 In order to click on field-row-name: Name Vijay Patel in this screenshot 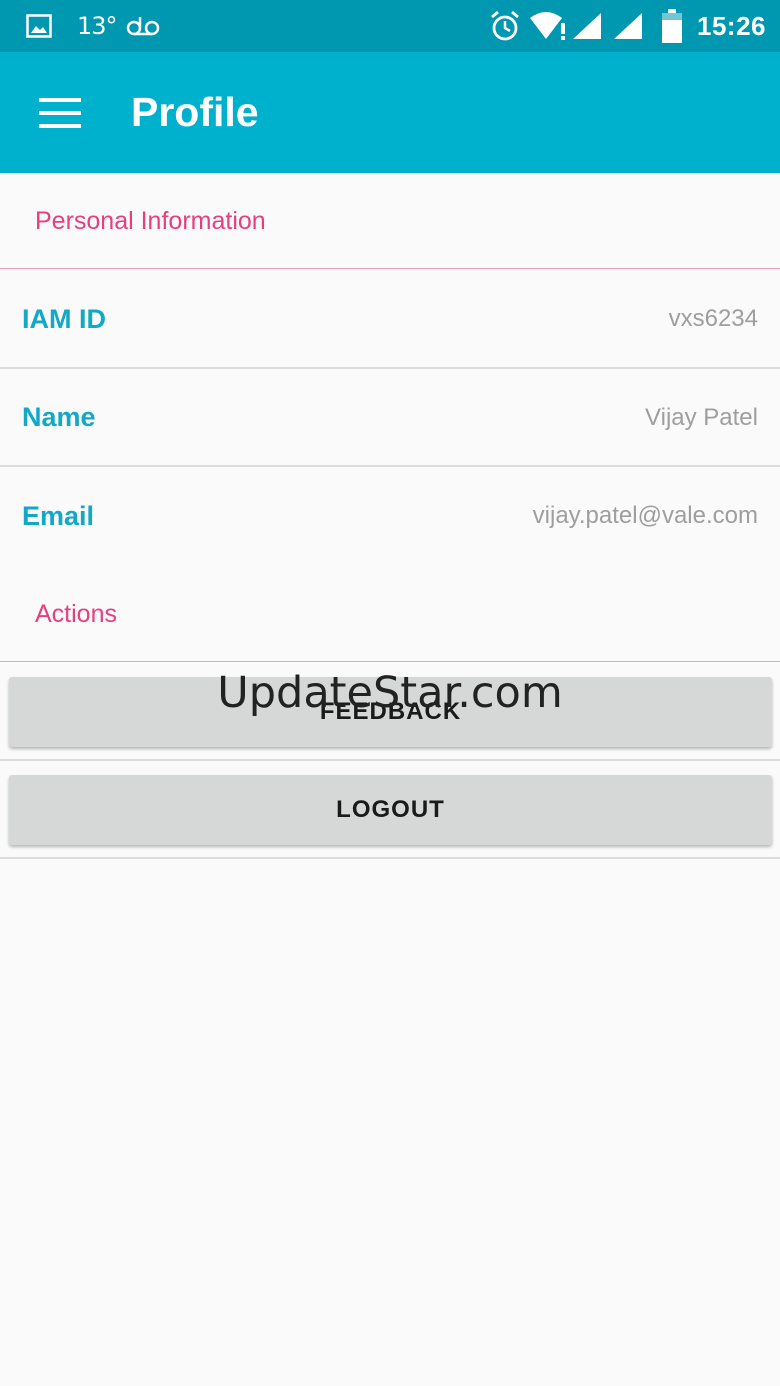, I will do `click(390, 417)`.